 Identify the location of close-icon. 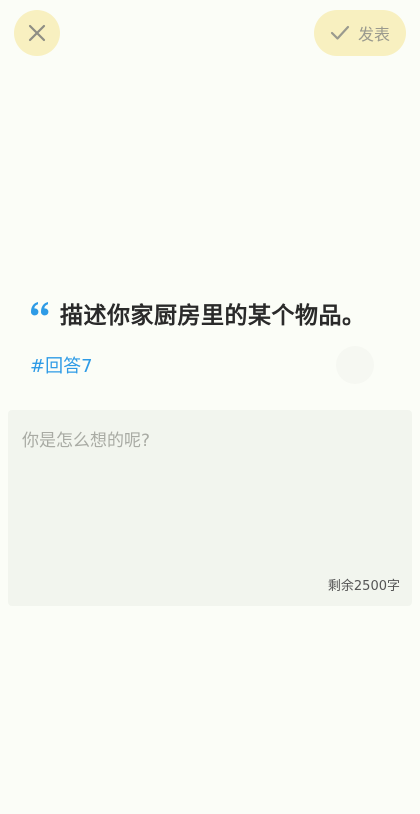
(37, 33).